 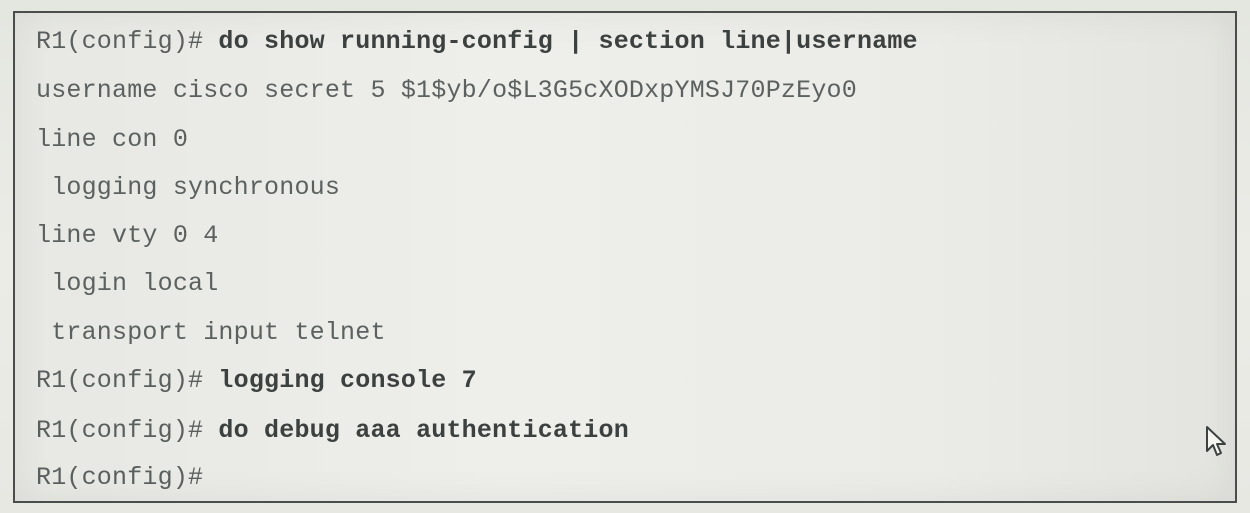 I want to click on cli-command: do debug aaa authentication, so click(x=416, y=430).